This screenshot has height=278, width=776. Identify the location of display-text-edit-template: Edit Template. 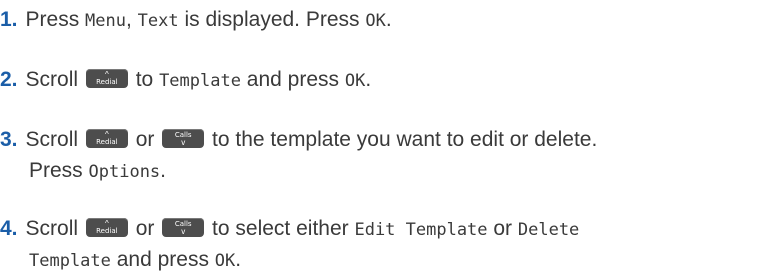
(421, 230).